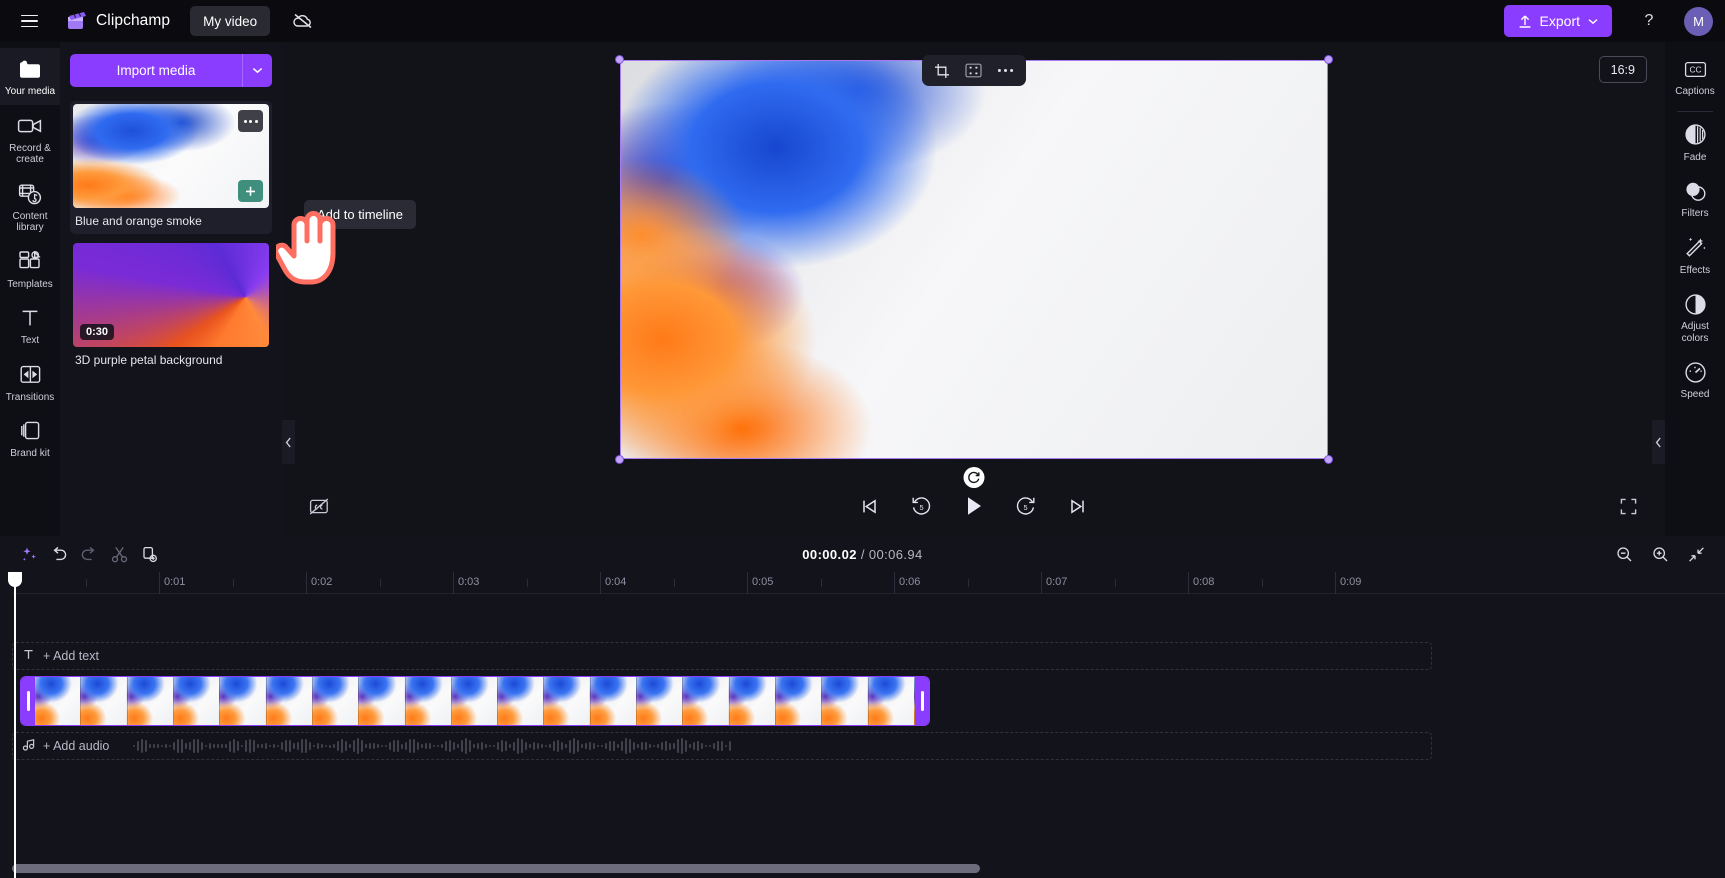 Image resolution: width=1725 pixels, height=878 pixels. I want to click on cloud-off-icon, so click(303, 21).